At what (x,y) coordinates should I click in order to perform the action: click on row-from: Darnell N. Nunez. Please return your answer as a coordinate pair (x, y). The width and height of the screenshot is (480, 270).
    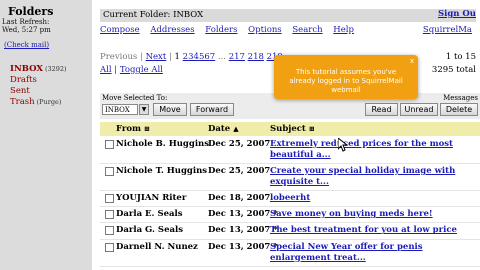
    Looking at the image, I should click on (157, 246).